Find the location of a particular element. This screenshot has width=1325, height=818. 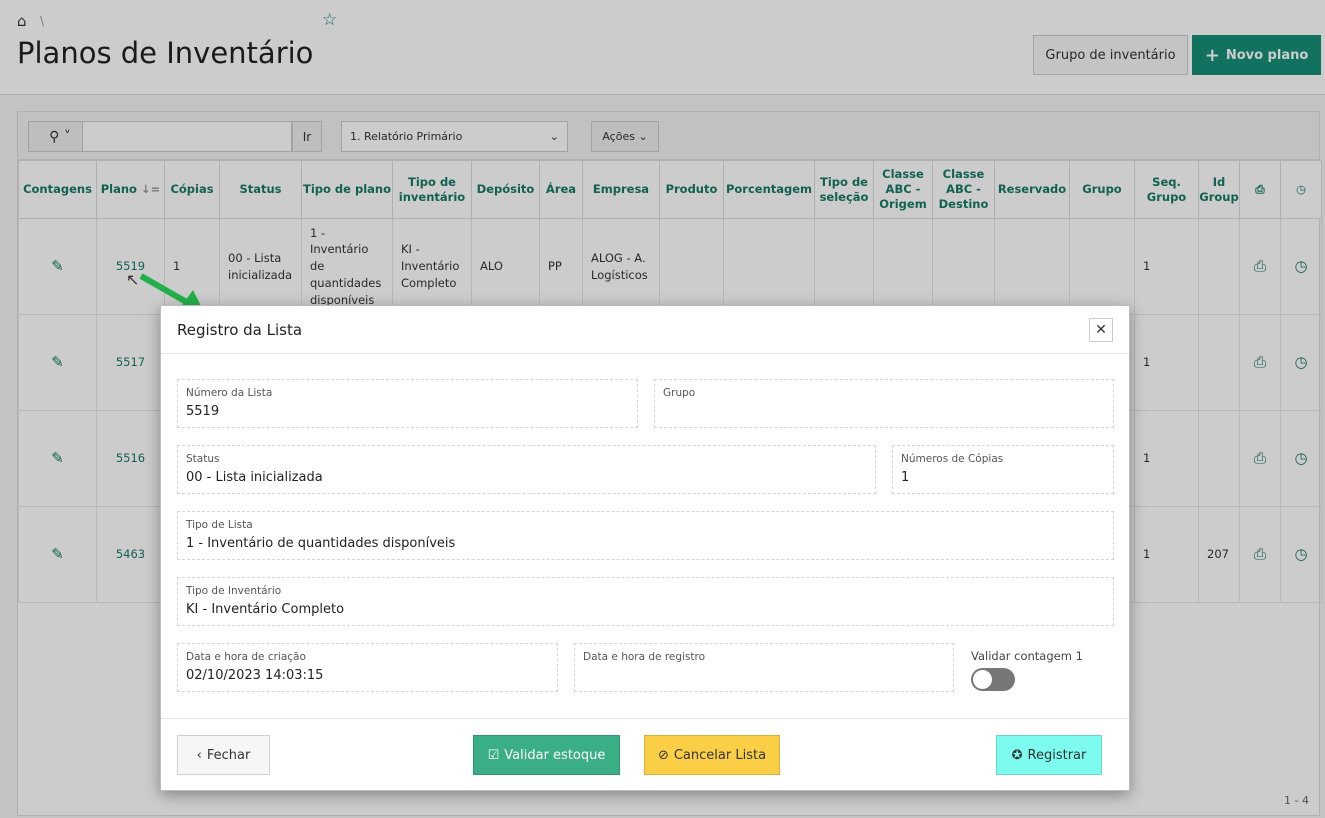

group-field: Grupo is located at coordinates (884, 403).